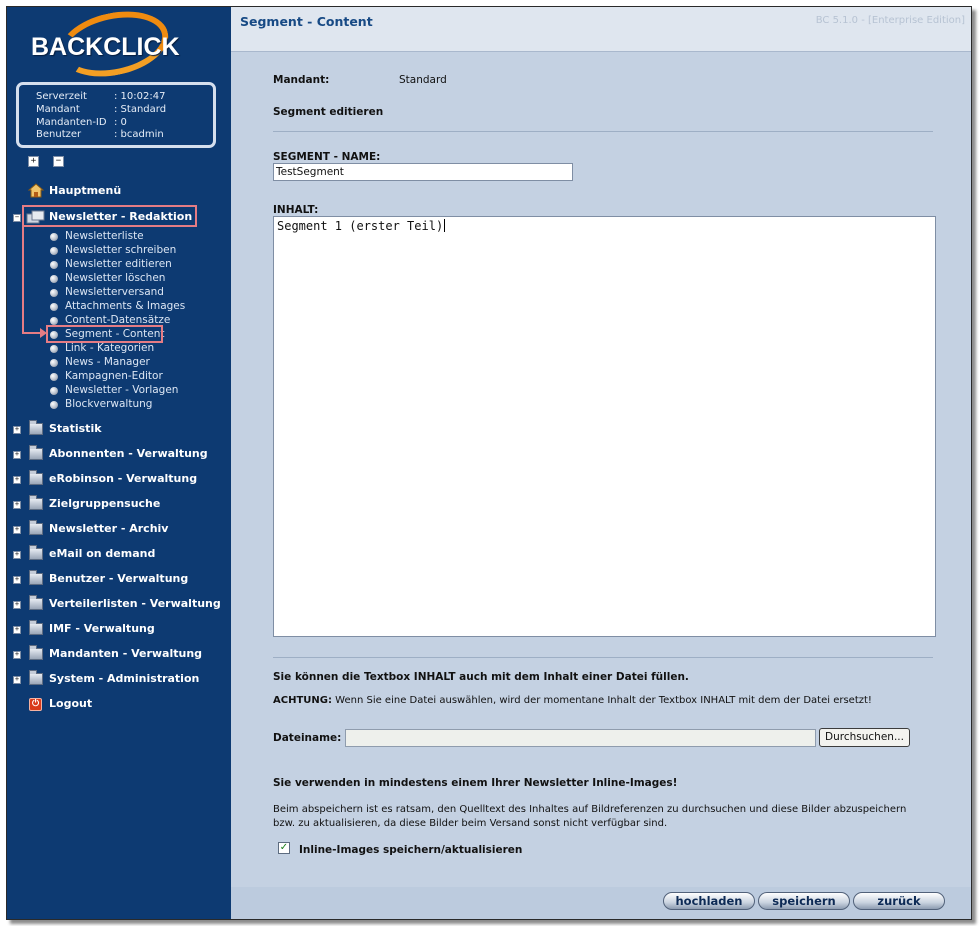 The height and width of the screenshot is (926, 980). Describe the element at coordinates (302, 700) in the screenshot. I see `warning-label: ACHTUNG:` at that location.